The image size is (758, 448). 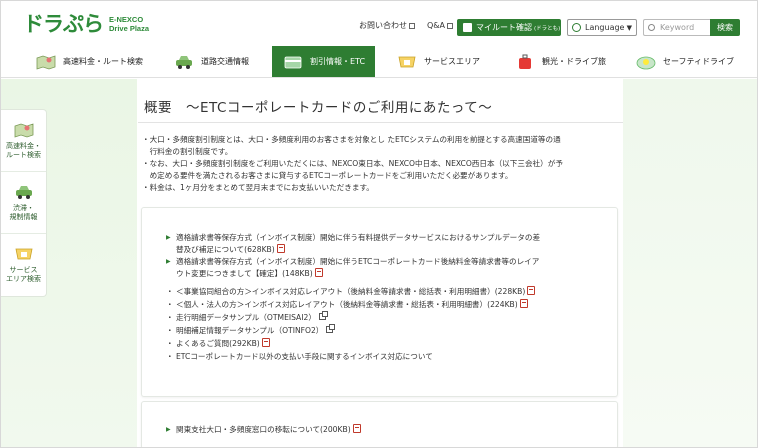 What do you see at coordinates (383, 25) in the screenshot?
I see `contact-label: お問い合わせ` at bounding box center [383, 25].